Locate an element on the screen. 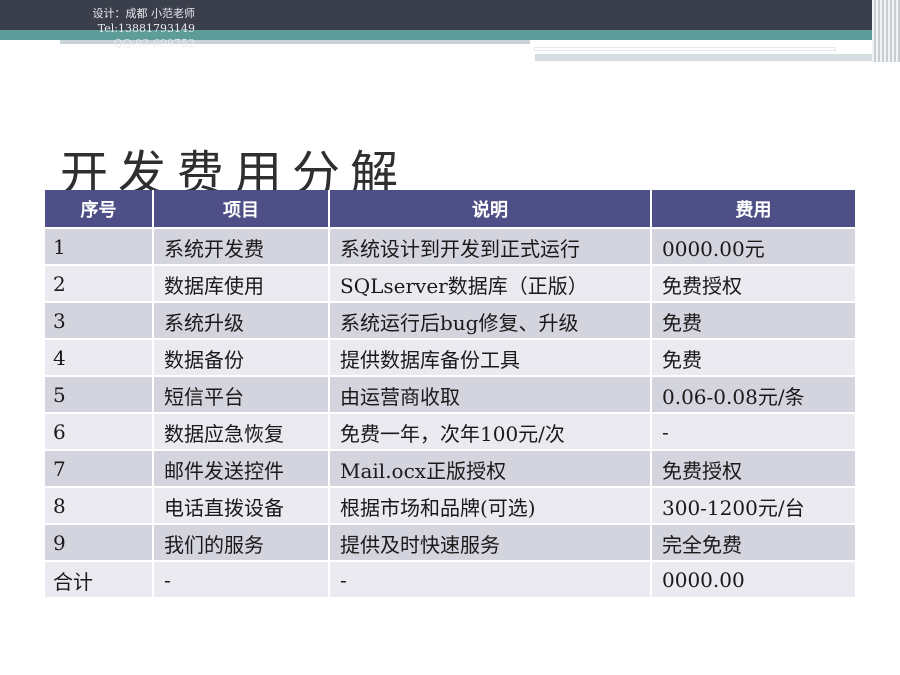 This screenshot has height=675, width=900. cell-index: 4 is located at coordinates (99, 357).